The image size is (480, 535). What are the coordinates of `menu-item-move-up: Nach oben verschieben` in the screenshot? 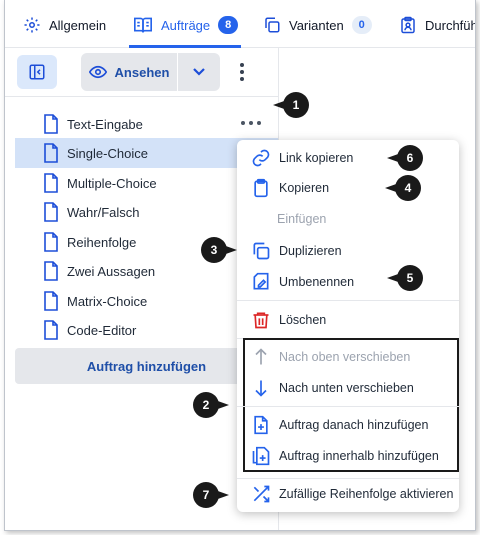 It's located at (348, 357).